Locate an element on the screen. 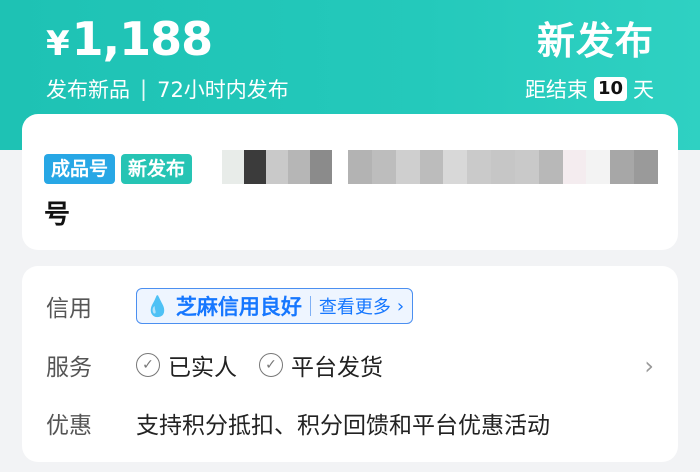  promo-row: 优惠 支持积分抵扣、积分回馈和平台优惠活动 is located at coordinates (298, 423).